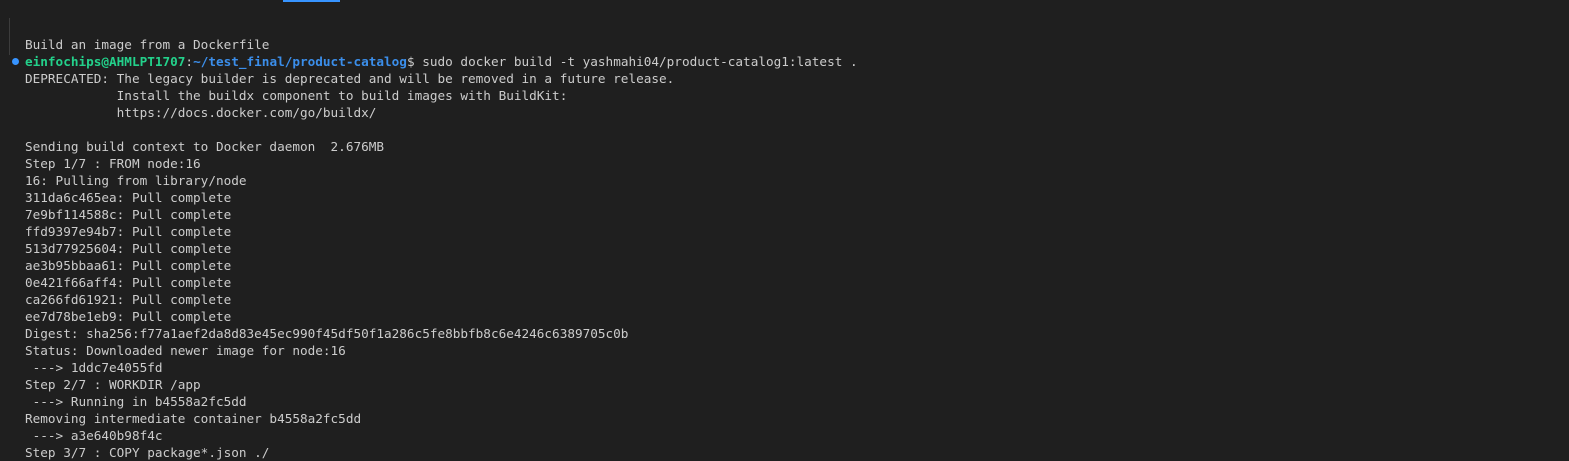 Image resolution: width=1569 pixels, height=461 pixels. What do you see at coordinates (94, 435) in the screenshot?
I see `output-line: ---> a3e640b98f4c` at bounding box center [94, 435].